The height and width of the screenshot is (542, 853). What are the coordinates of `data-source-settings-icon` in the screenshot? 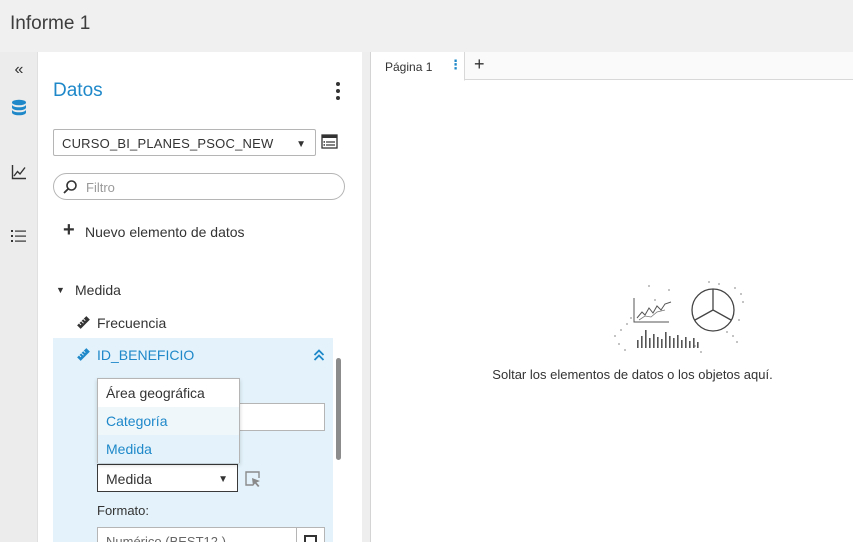 It's located at (330, 142).